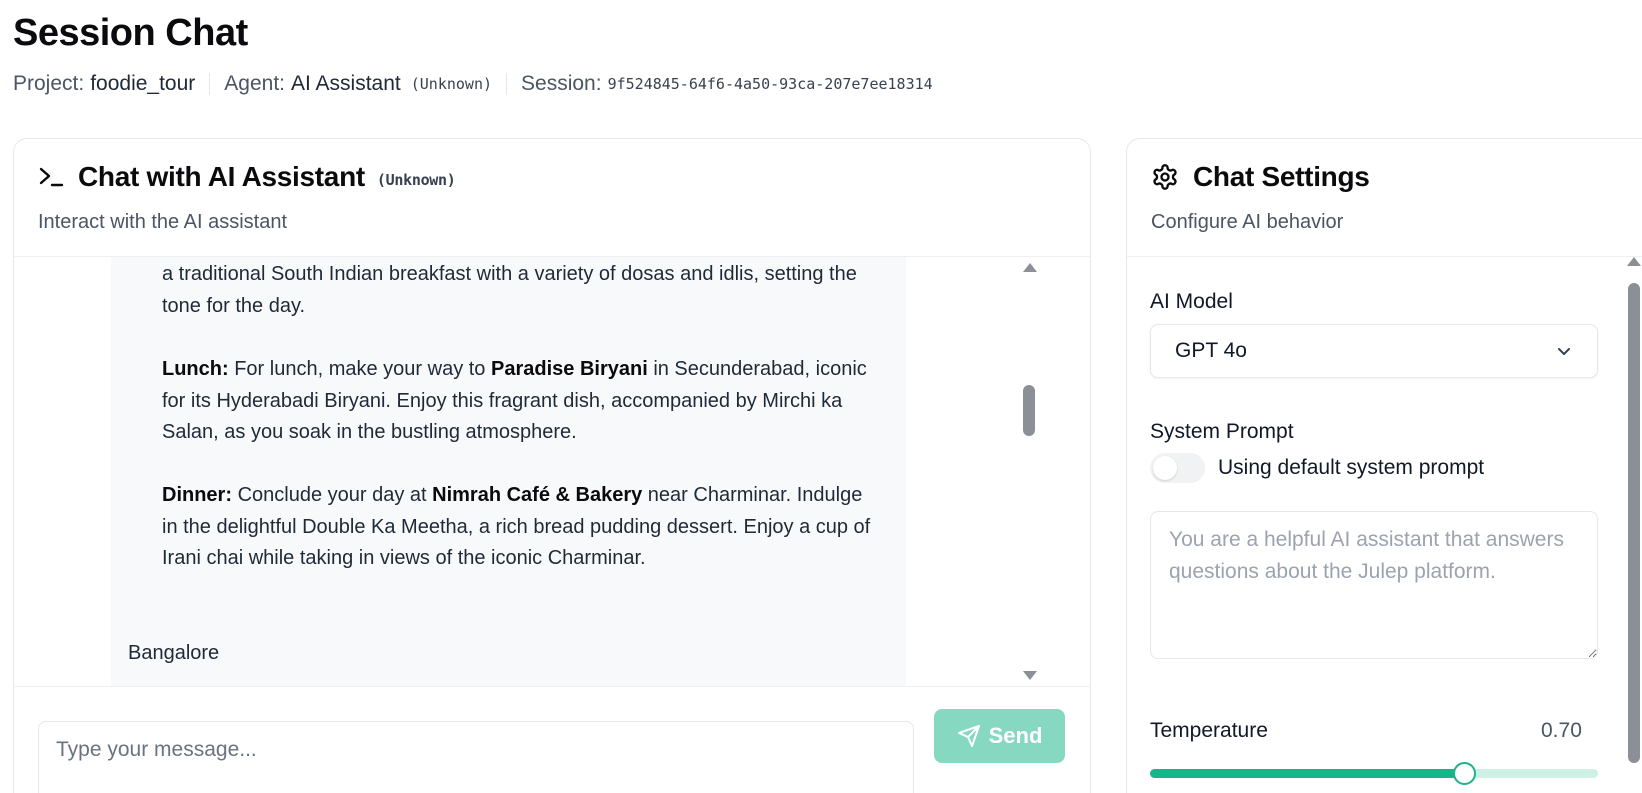 Image resolution: width=1642 pixels, height=793 pixels. I want to click on toggle-label: Using default system prompt, so click(1351, 467).